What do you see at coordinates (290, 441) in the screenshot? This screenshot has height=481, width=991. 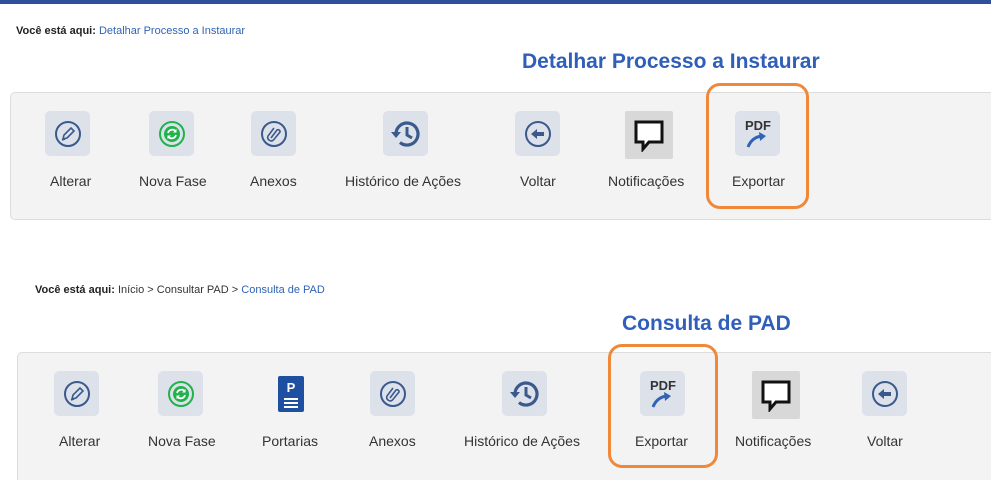 I see `portarias-label: Portarias` at bounding box center [290, 441].